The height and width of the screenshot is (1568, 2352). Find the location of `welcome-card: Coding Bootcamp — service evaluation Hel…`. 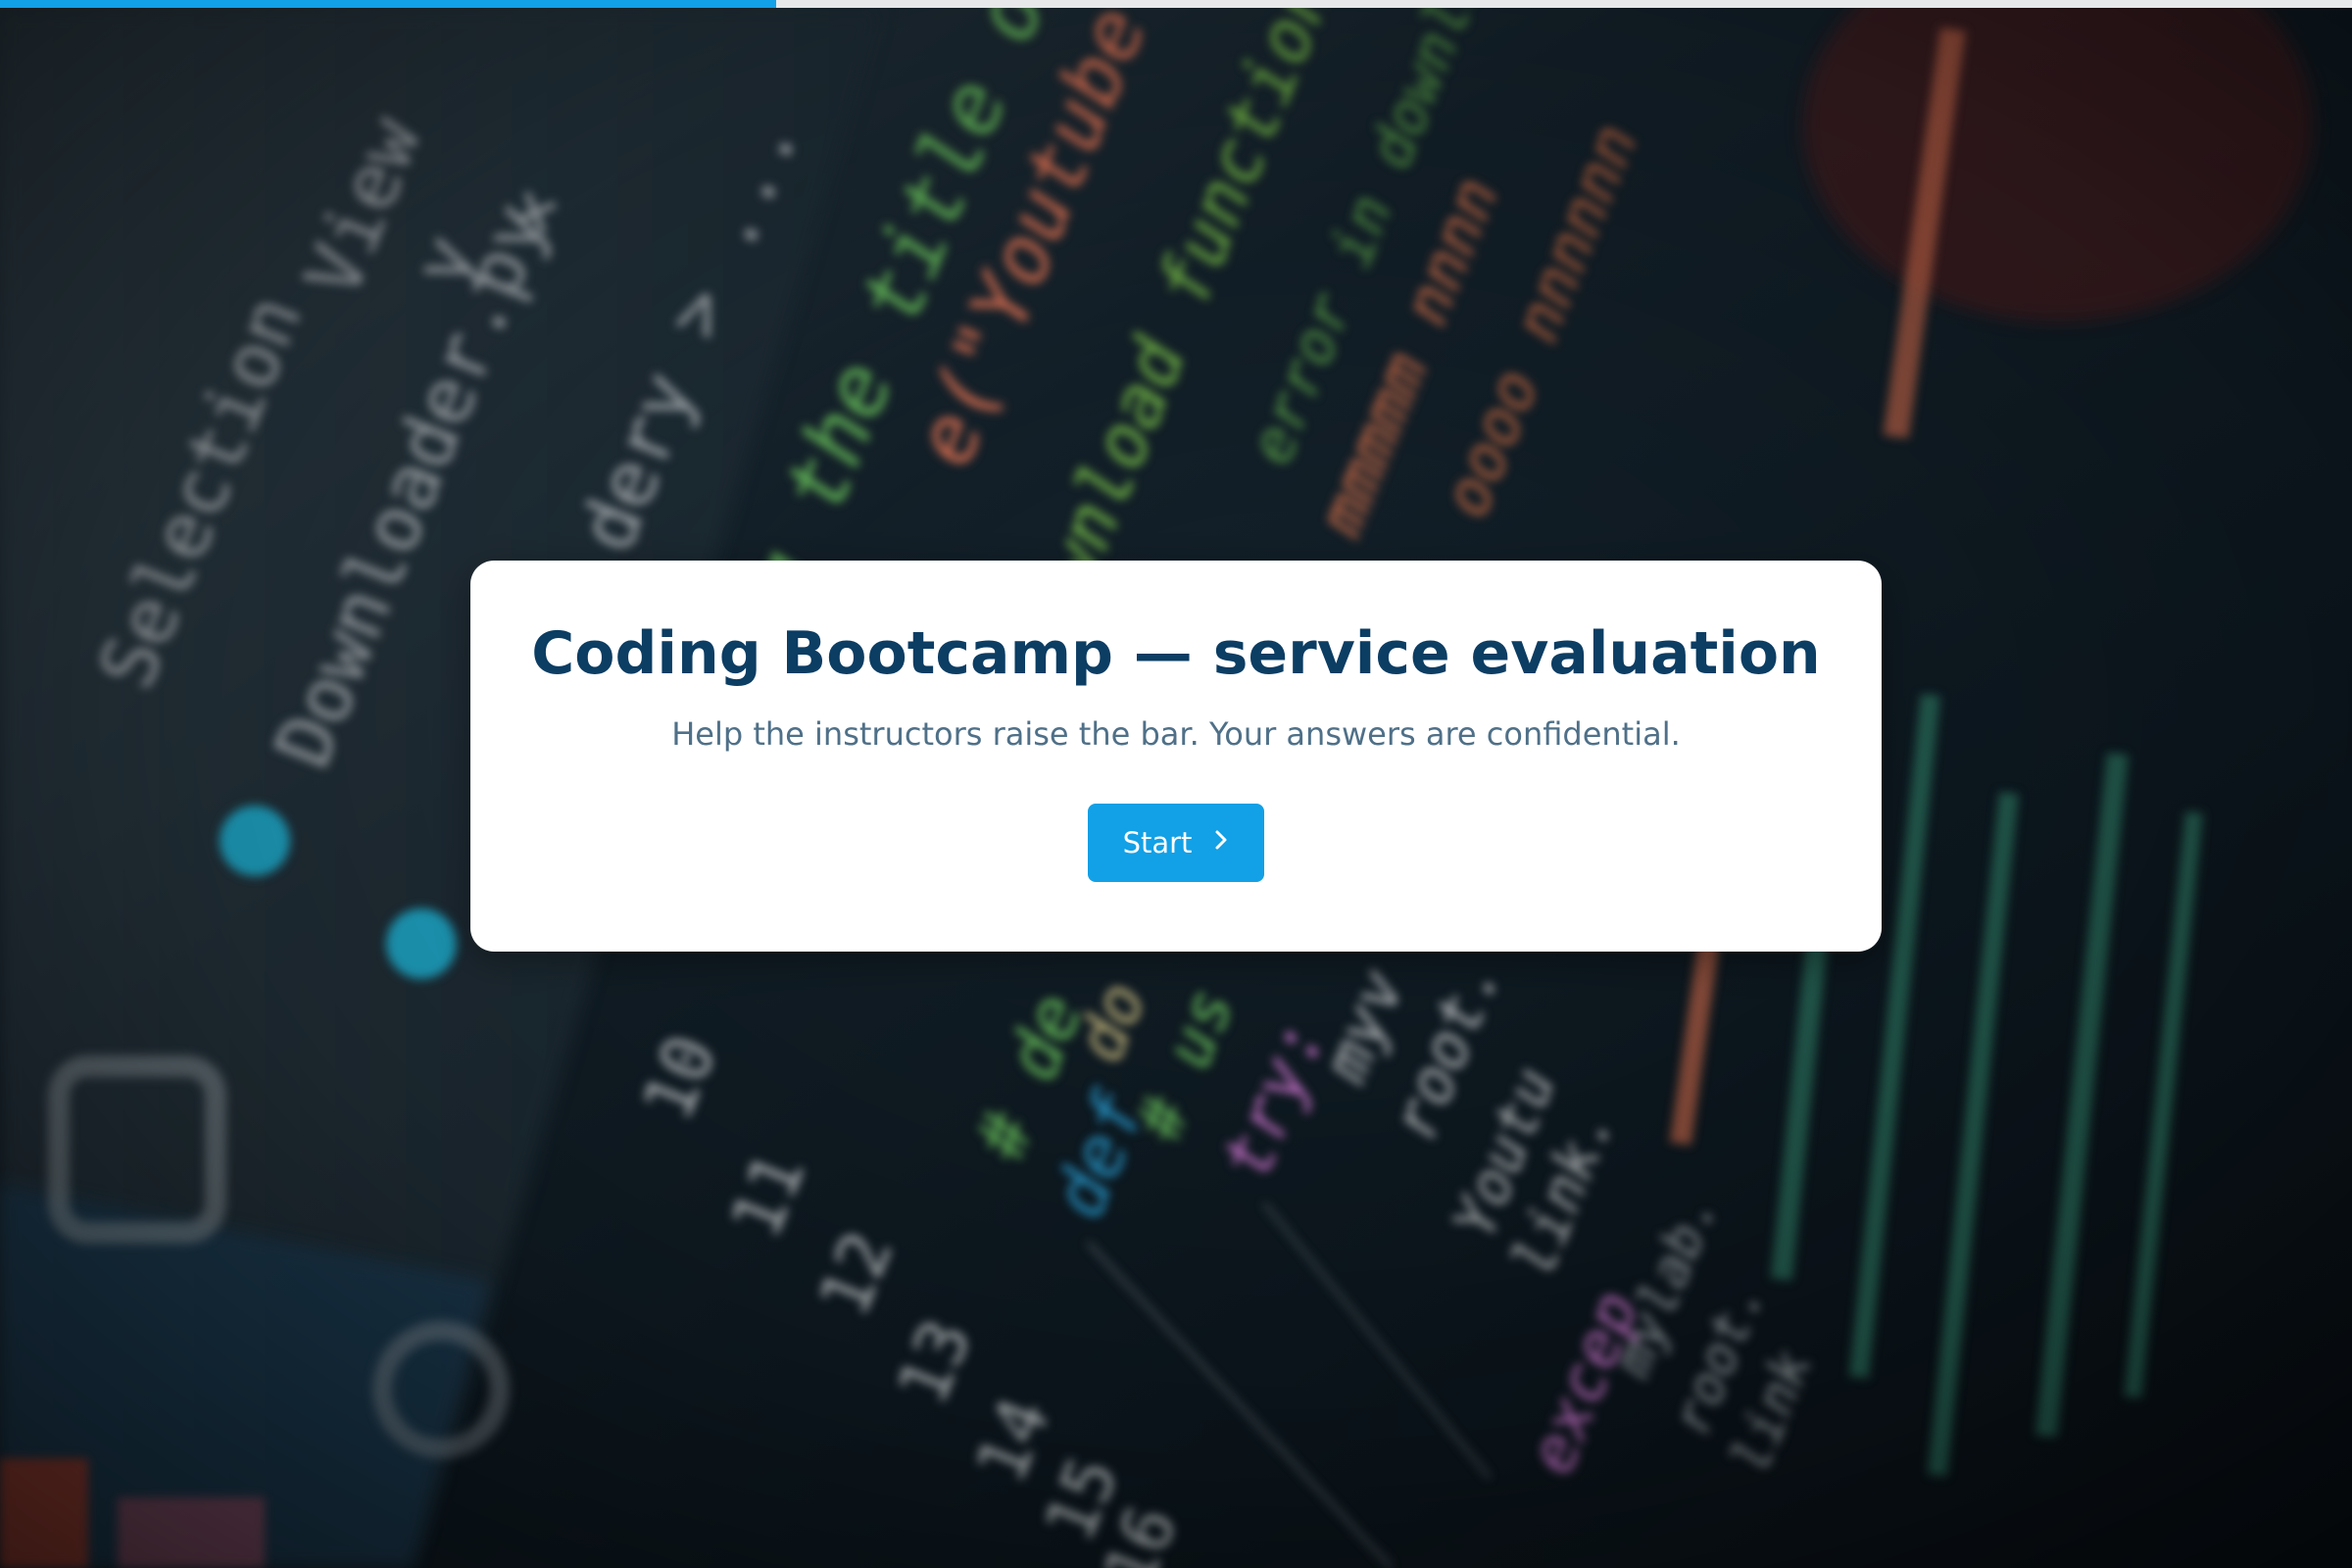

welcome-card: Coding Bootcamp — service evaluation Hel… is located at coordinates (1176, 756).